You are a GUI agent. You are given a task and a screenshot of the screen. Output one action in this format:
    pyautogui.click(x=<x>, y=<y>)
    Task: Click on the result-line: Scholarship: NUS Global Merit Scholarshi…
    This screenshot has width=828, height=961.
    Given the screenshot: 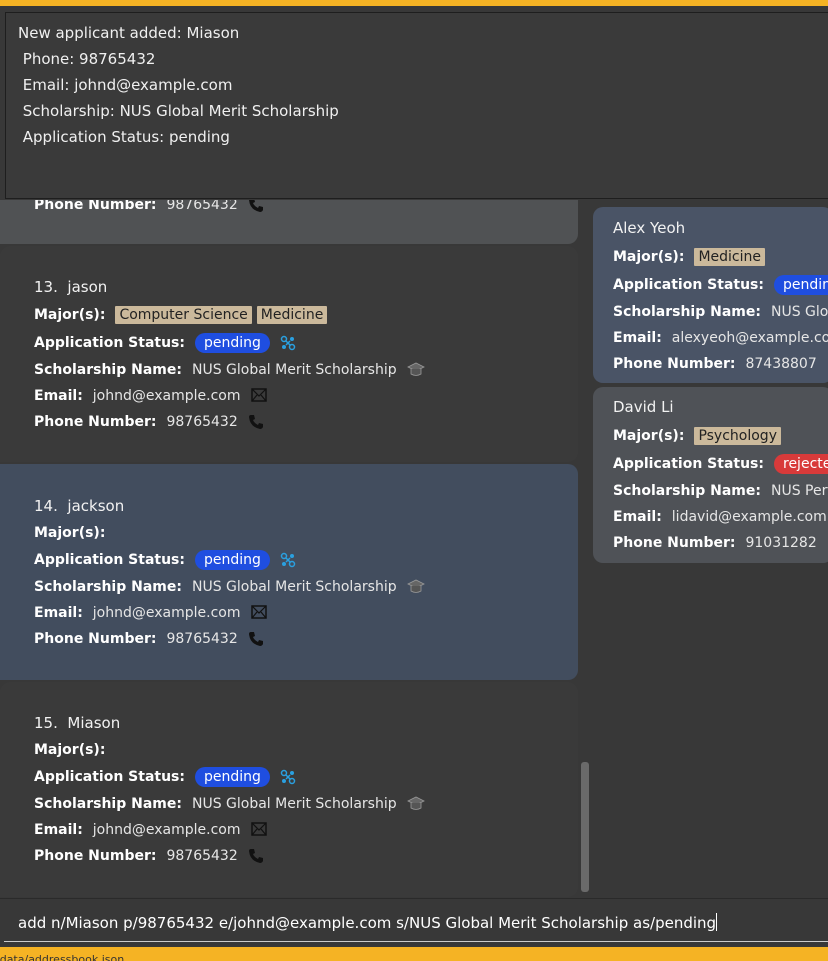 What is the action you would take?
    pyautogui.click(x=178, y=111)
    